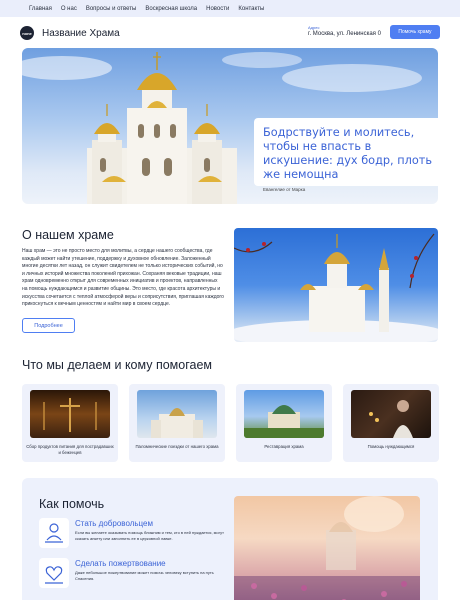  I want to click on service-card-needy: Помощь нуждающимся, so click(391, 423).